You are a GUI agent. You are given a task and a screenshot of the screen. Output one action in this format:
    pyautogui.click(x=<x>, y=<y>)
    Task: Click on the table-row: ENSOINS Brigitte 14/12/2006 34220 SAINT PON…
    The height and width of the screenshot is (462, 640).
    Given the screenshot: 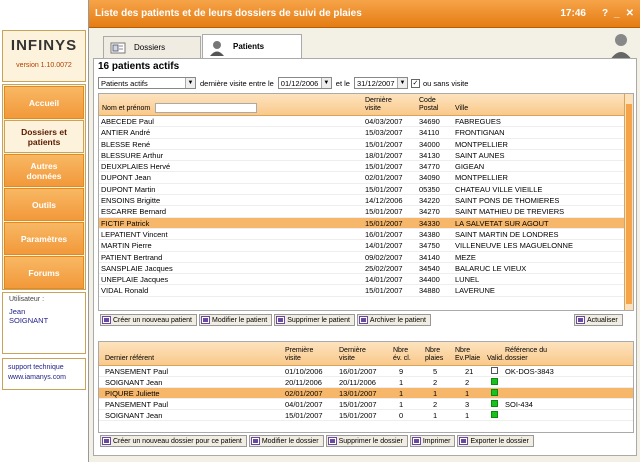 What is the action you would take?
    pyautogui.click(x=366, y=201)
    